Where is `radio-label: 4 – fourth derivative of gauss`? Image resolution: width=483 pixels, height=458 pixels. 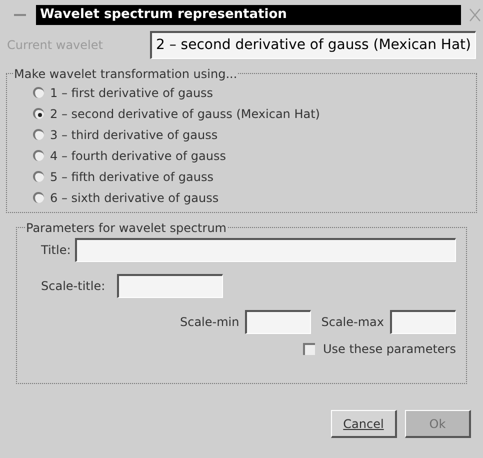 radio-label: 4 – fourth derivative of gauss is located at coordinates (138, 156).